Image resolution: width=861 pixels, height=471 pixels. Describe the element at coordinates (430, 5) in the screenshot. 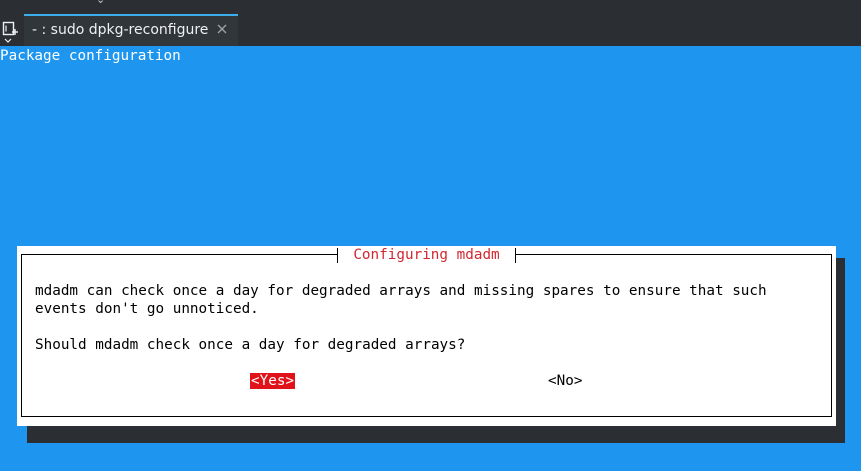

I see `window-top-strip: ⌄ ' ' '` at that location.